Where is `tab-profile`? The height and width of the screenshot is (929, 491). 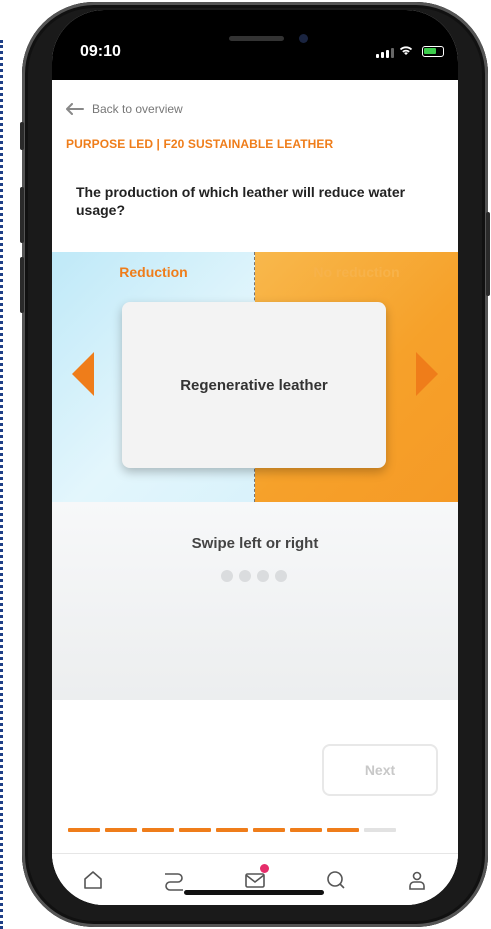 tab-profile is located at coordinates (417, 880).